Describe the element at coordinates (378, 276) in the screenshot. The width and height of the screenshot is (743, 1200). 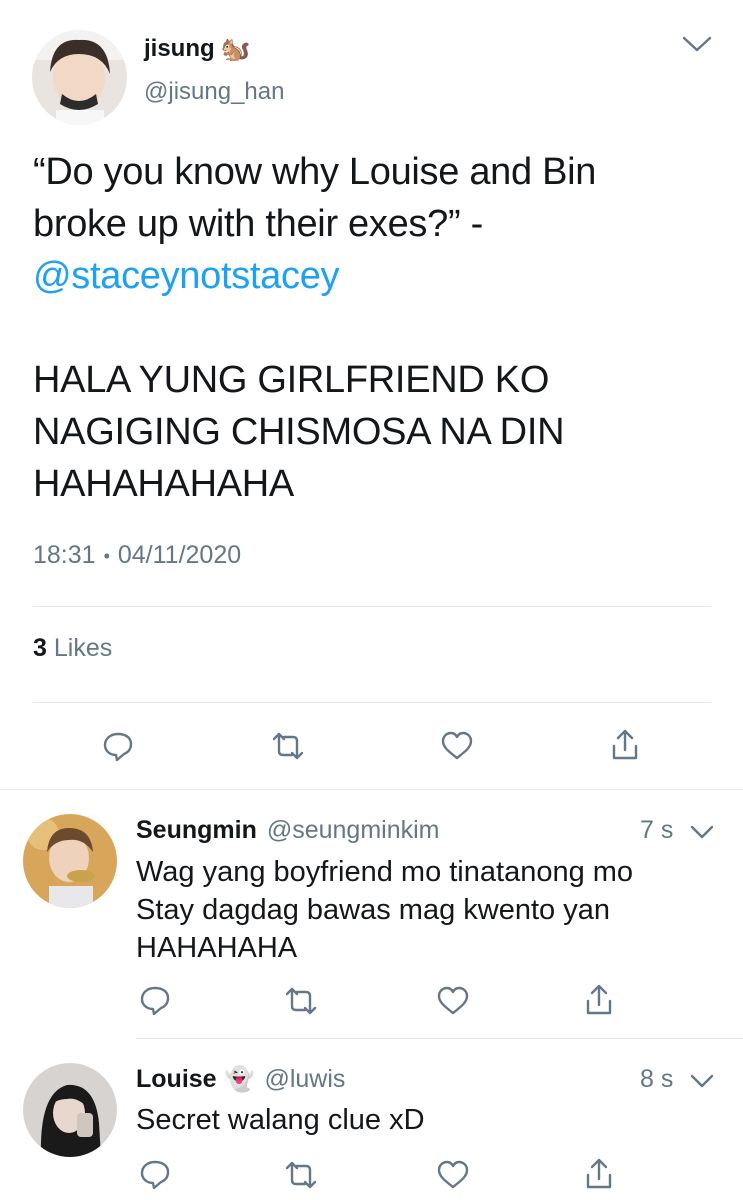
I see `mention-link: @staceynotstacey` at that location.